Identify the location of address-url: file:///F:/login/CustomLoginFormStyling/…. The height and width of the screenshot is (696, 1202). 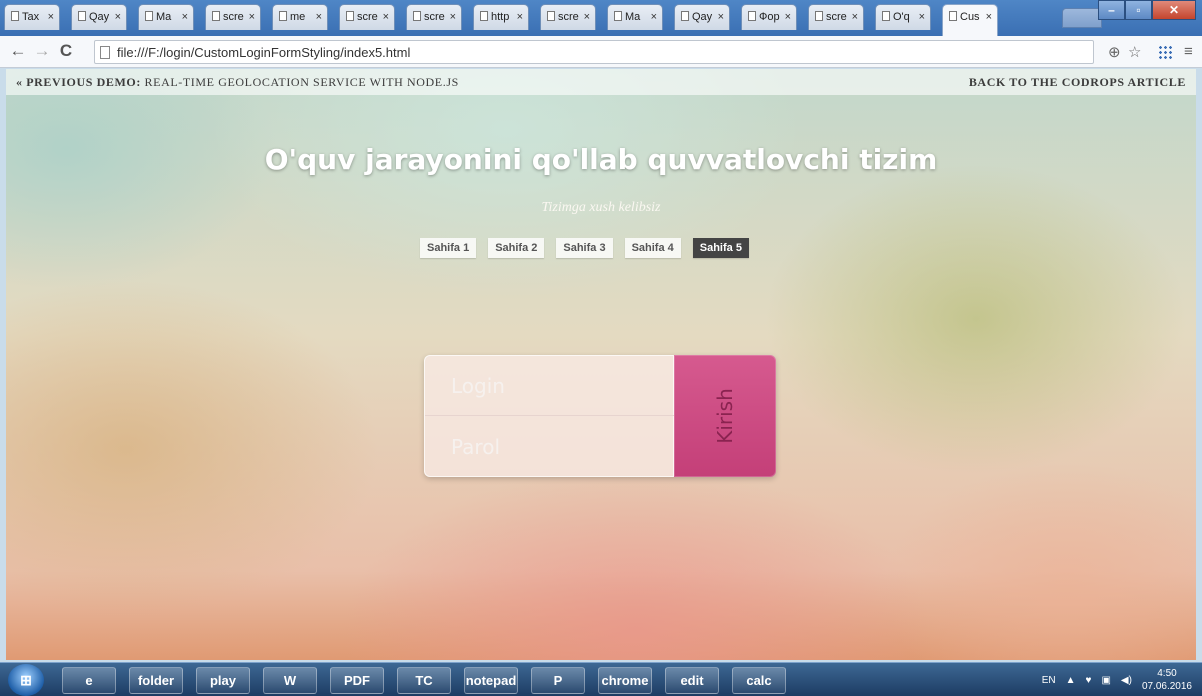
(264, 52).